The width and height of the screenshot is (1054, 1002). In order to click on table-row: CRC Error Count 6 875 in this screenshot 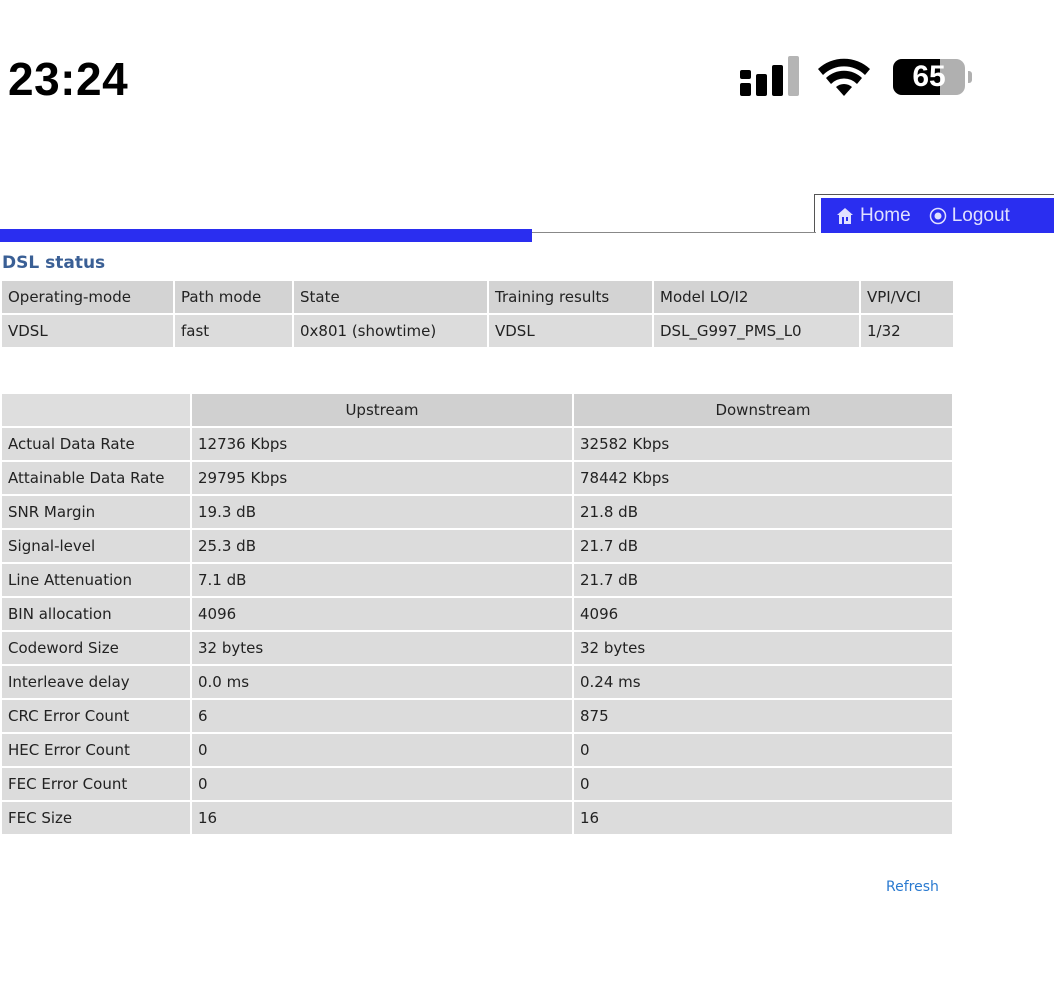, I will do `click(477, 716)`.